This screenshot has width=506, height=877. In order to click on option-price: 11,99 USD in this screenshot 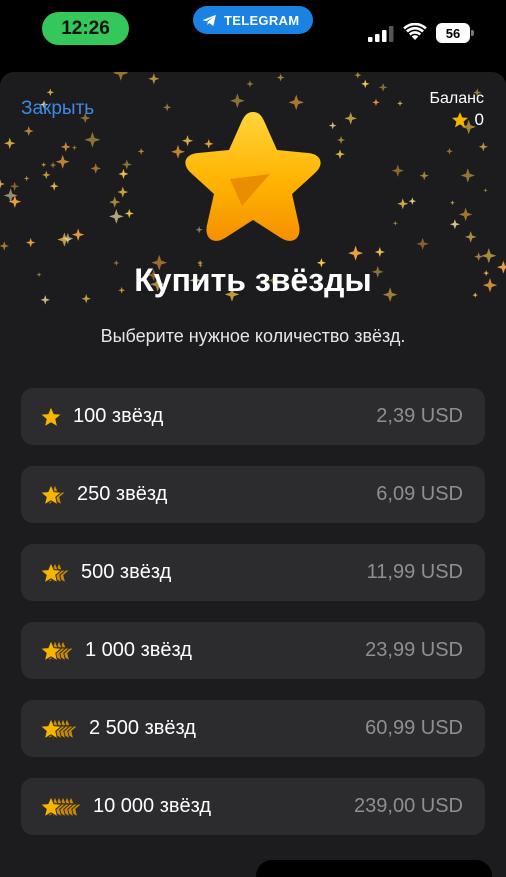, I will do `click(414, 572)`.